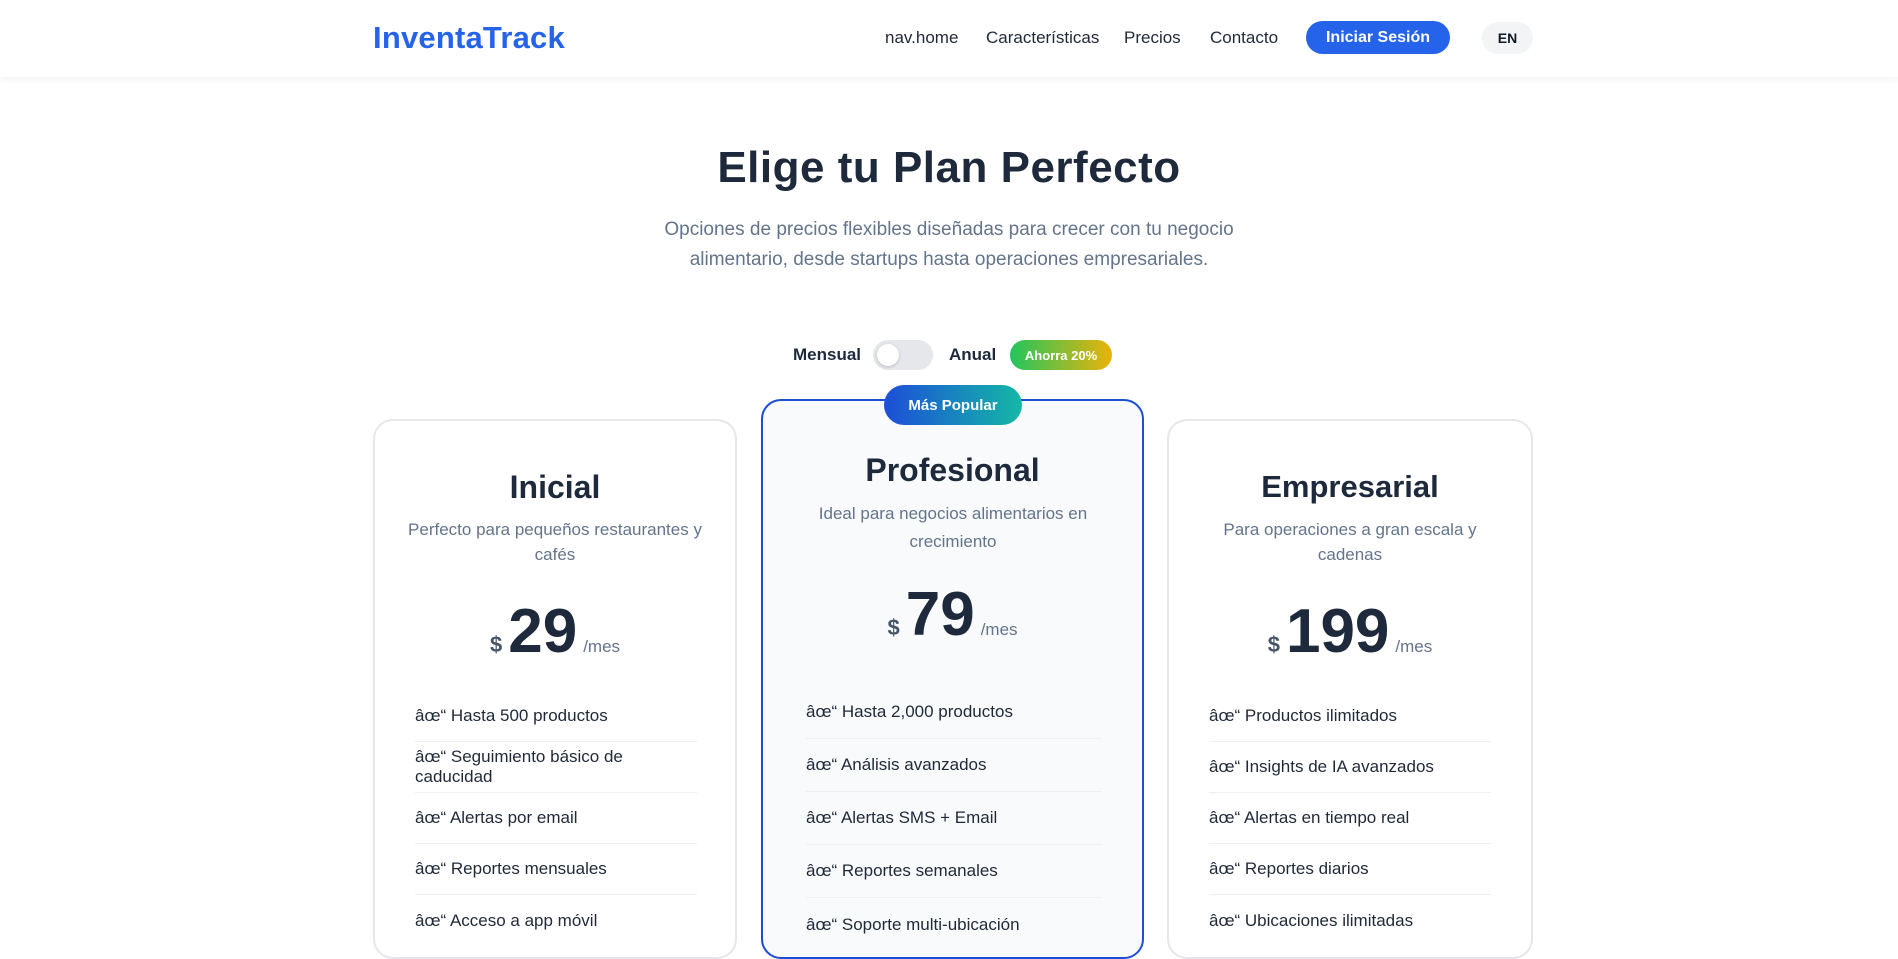 The image size is (1898, 959). What do you see at coordinates (555, 487) in the screenshot?
I see `plan-name: Inicial` at bounding box center [555, 487].